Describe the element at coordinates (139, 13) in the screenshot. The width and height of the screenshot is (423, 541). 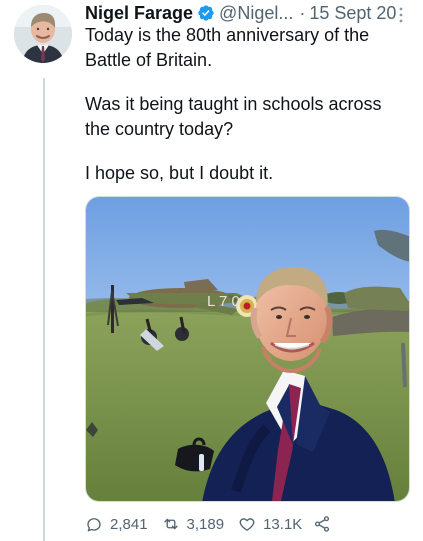
I see `display-name: Nigel Farage` at that location.